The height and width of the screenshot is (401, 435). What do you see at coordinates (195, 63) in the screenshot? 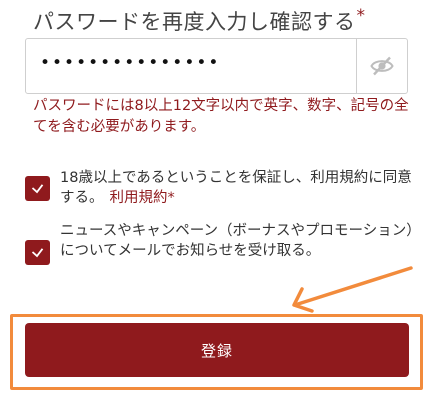
I see `confirm-password-input` at bounding box center [195, 63].